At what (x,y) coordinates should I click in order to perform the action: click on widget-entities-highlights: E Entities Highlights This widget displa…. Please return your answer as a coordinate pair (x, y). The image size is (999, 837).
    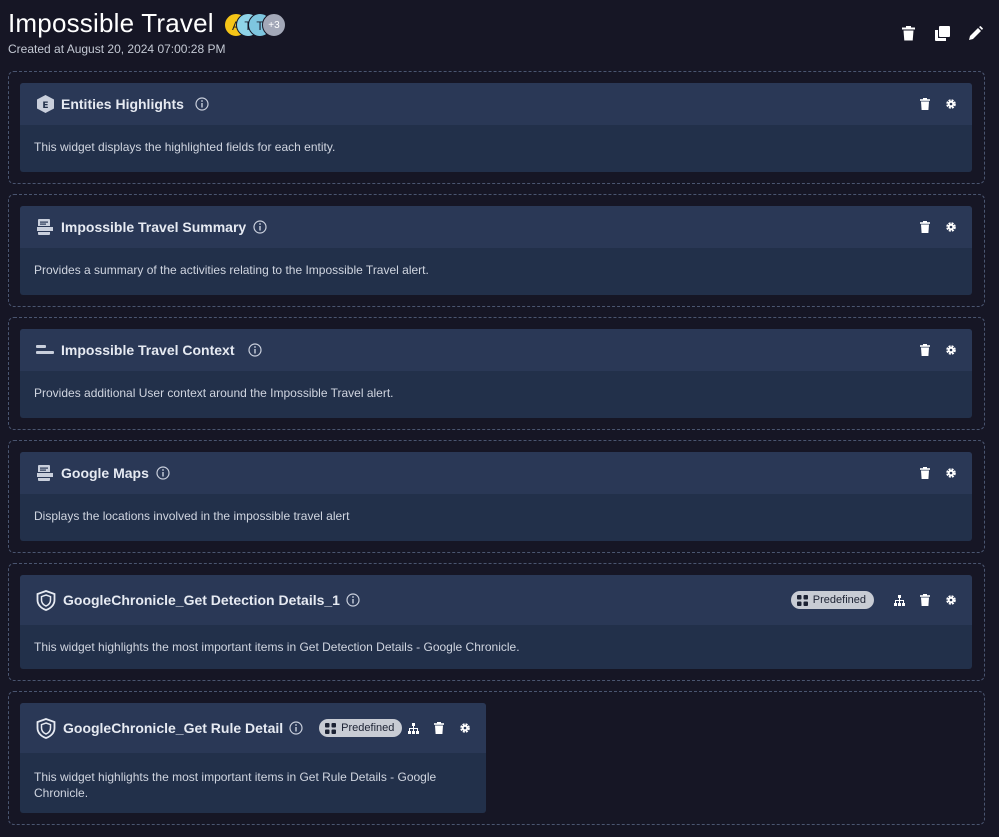
    Looking at the image, I should click on (496, 127).